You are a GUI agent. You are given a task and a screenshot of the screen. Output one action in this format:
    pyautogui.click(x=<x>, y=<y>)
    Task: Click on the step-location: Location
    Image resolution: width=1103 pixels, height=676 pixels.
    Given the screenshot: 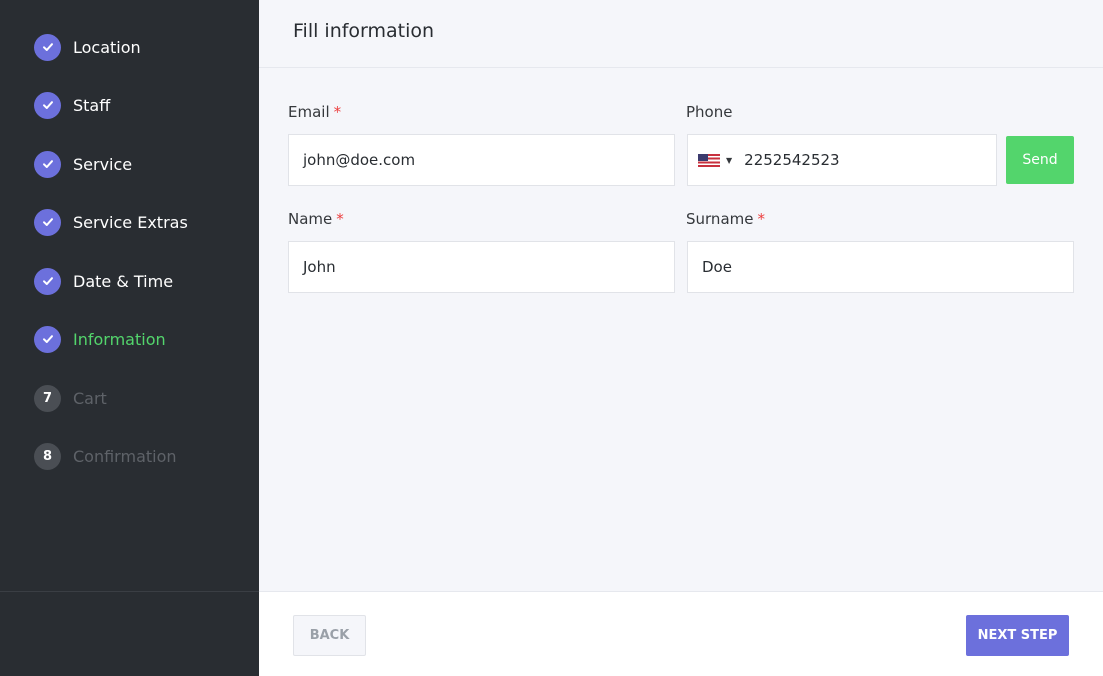 What is the action you would take?
    pyautogui.click(x=87, y=47)
    